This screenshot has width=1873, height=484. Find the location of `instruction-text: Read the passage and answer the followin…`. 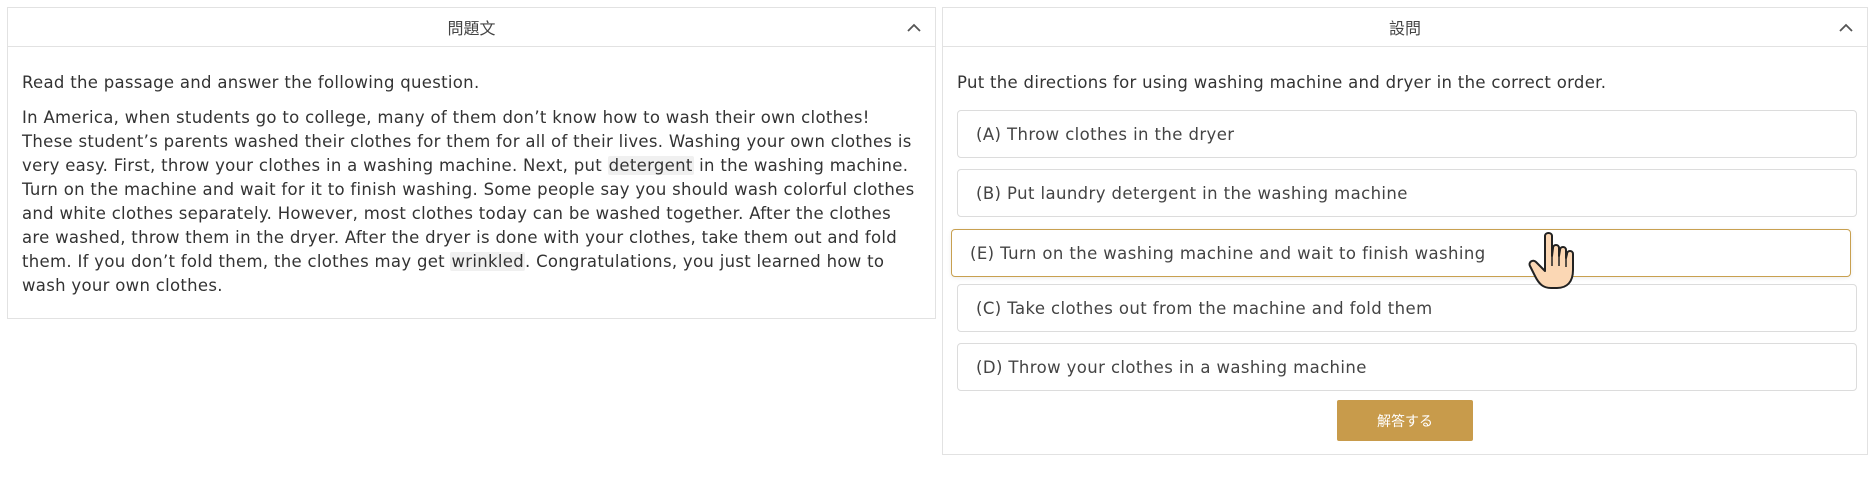

instruction-text: Read the passage and answer the followin… is located at coordinates (251, 82).